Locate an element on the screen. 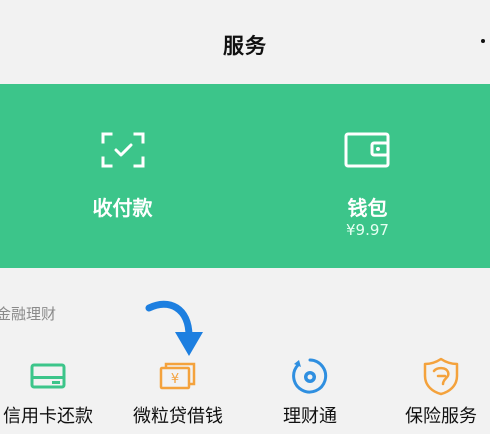 The height and width of the screenshot is (434, 490). credit-card-repay-label: 信用卡还款 is located at coordinates (48, 416).